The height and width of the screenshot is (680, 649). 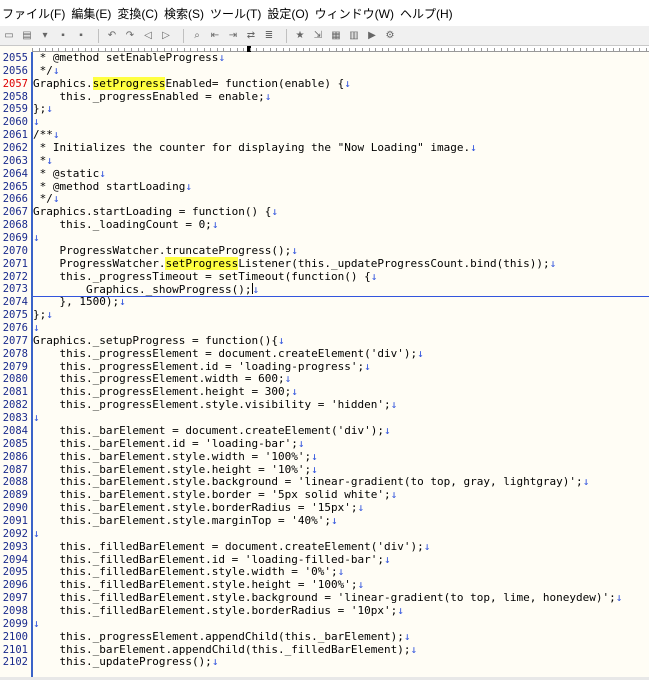 What do you see at coordinates (372, 36) in the screenshot?
I see `macro-icon: ▶` at bounding box center [372, 36].